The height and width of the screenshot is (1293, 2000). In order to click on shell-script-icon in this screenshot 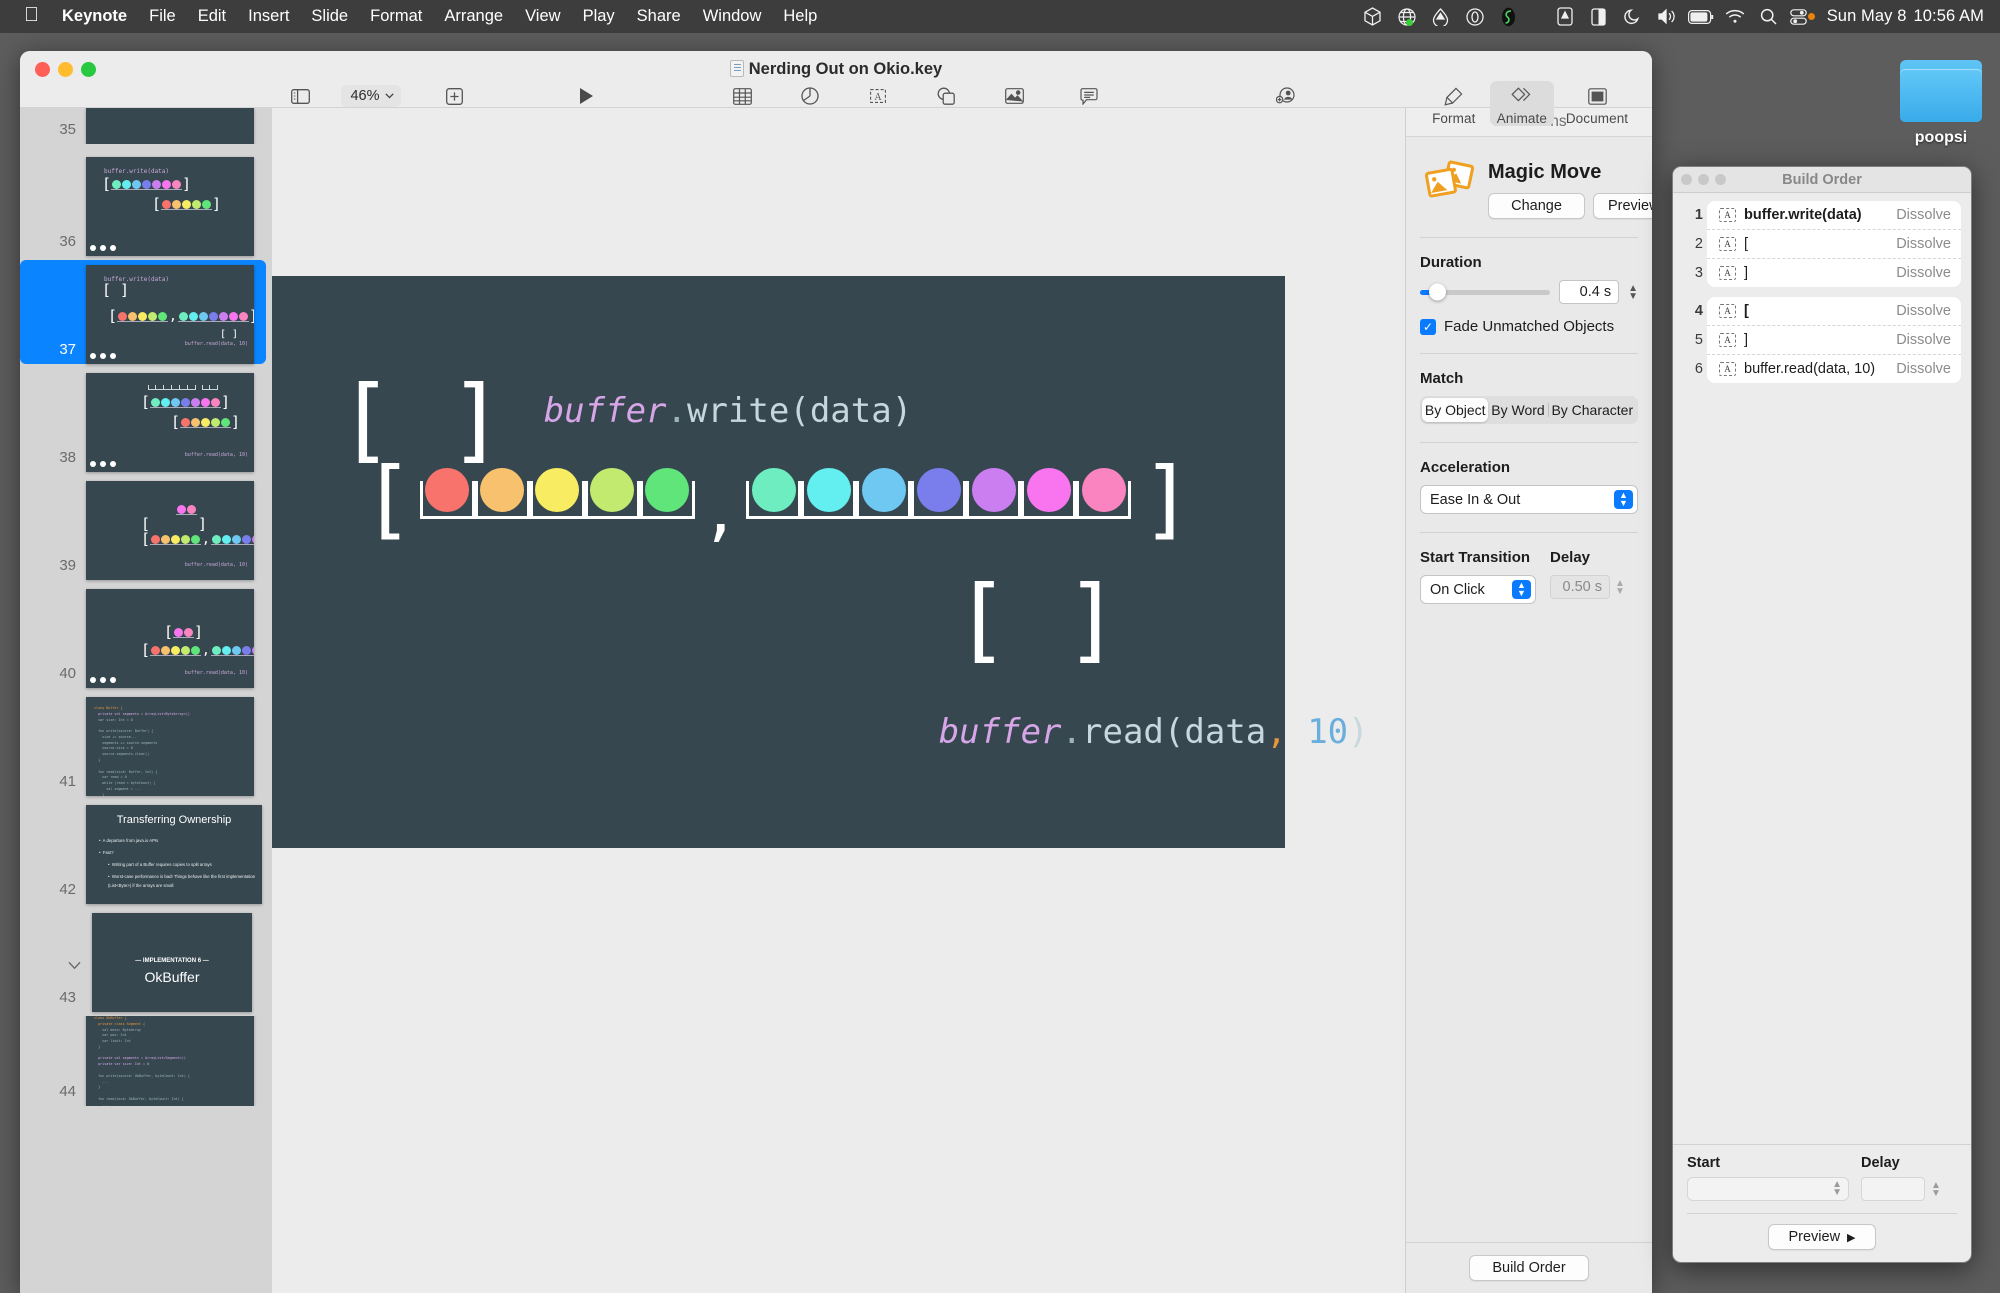, I will do `click(1509, 16)`.